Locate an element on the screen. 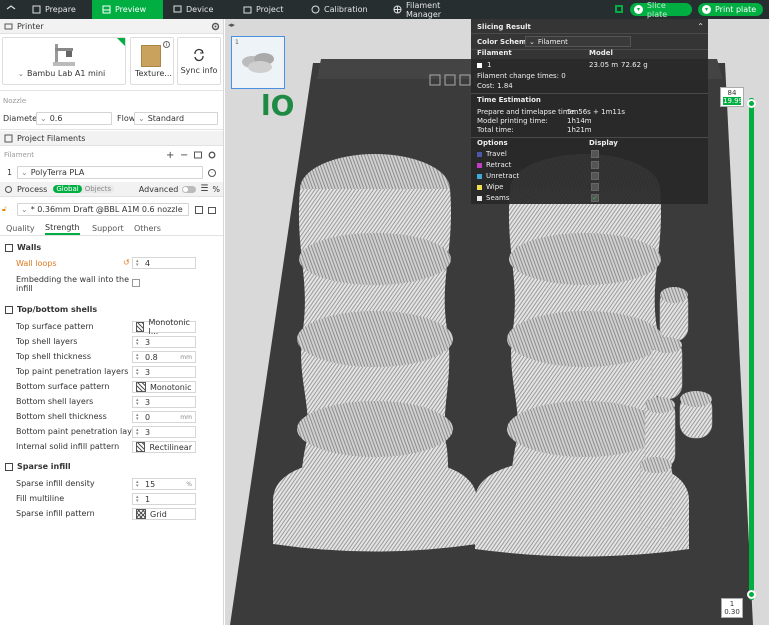 The image size is (769, 625). process-preset-select: ⌄ * 0.36mm Draft @BBL A1M 0.6 nozzle is located at coordinates (103, 209).